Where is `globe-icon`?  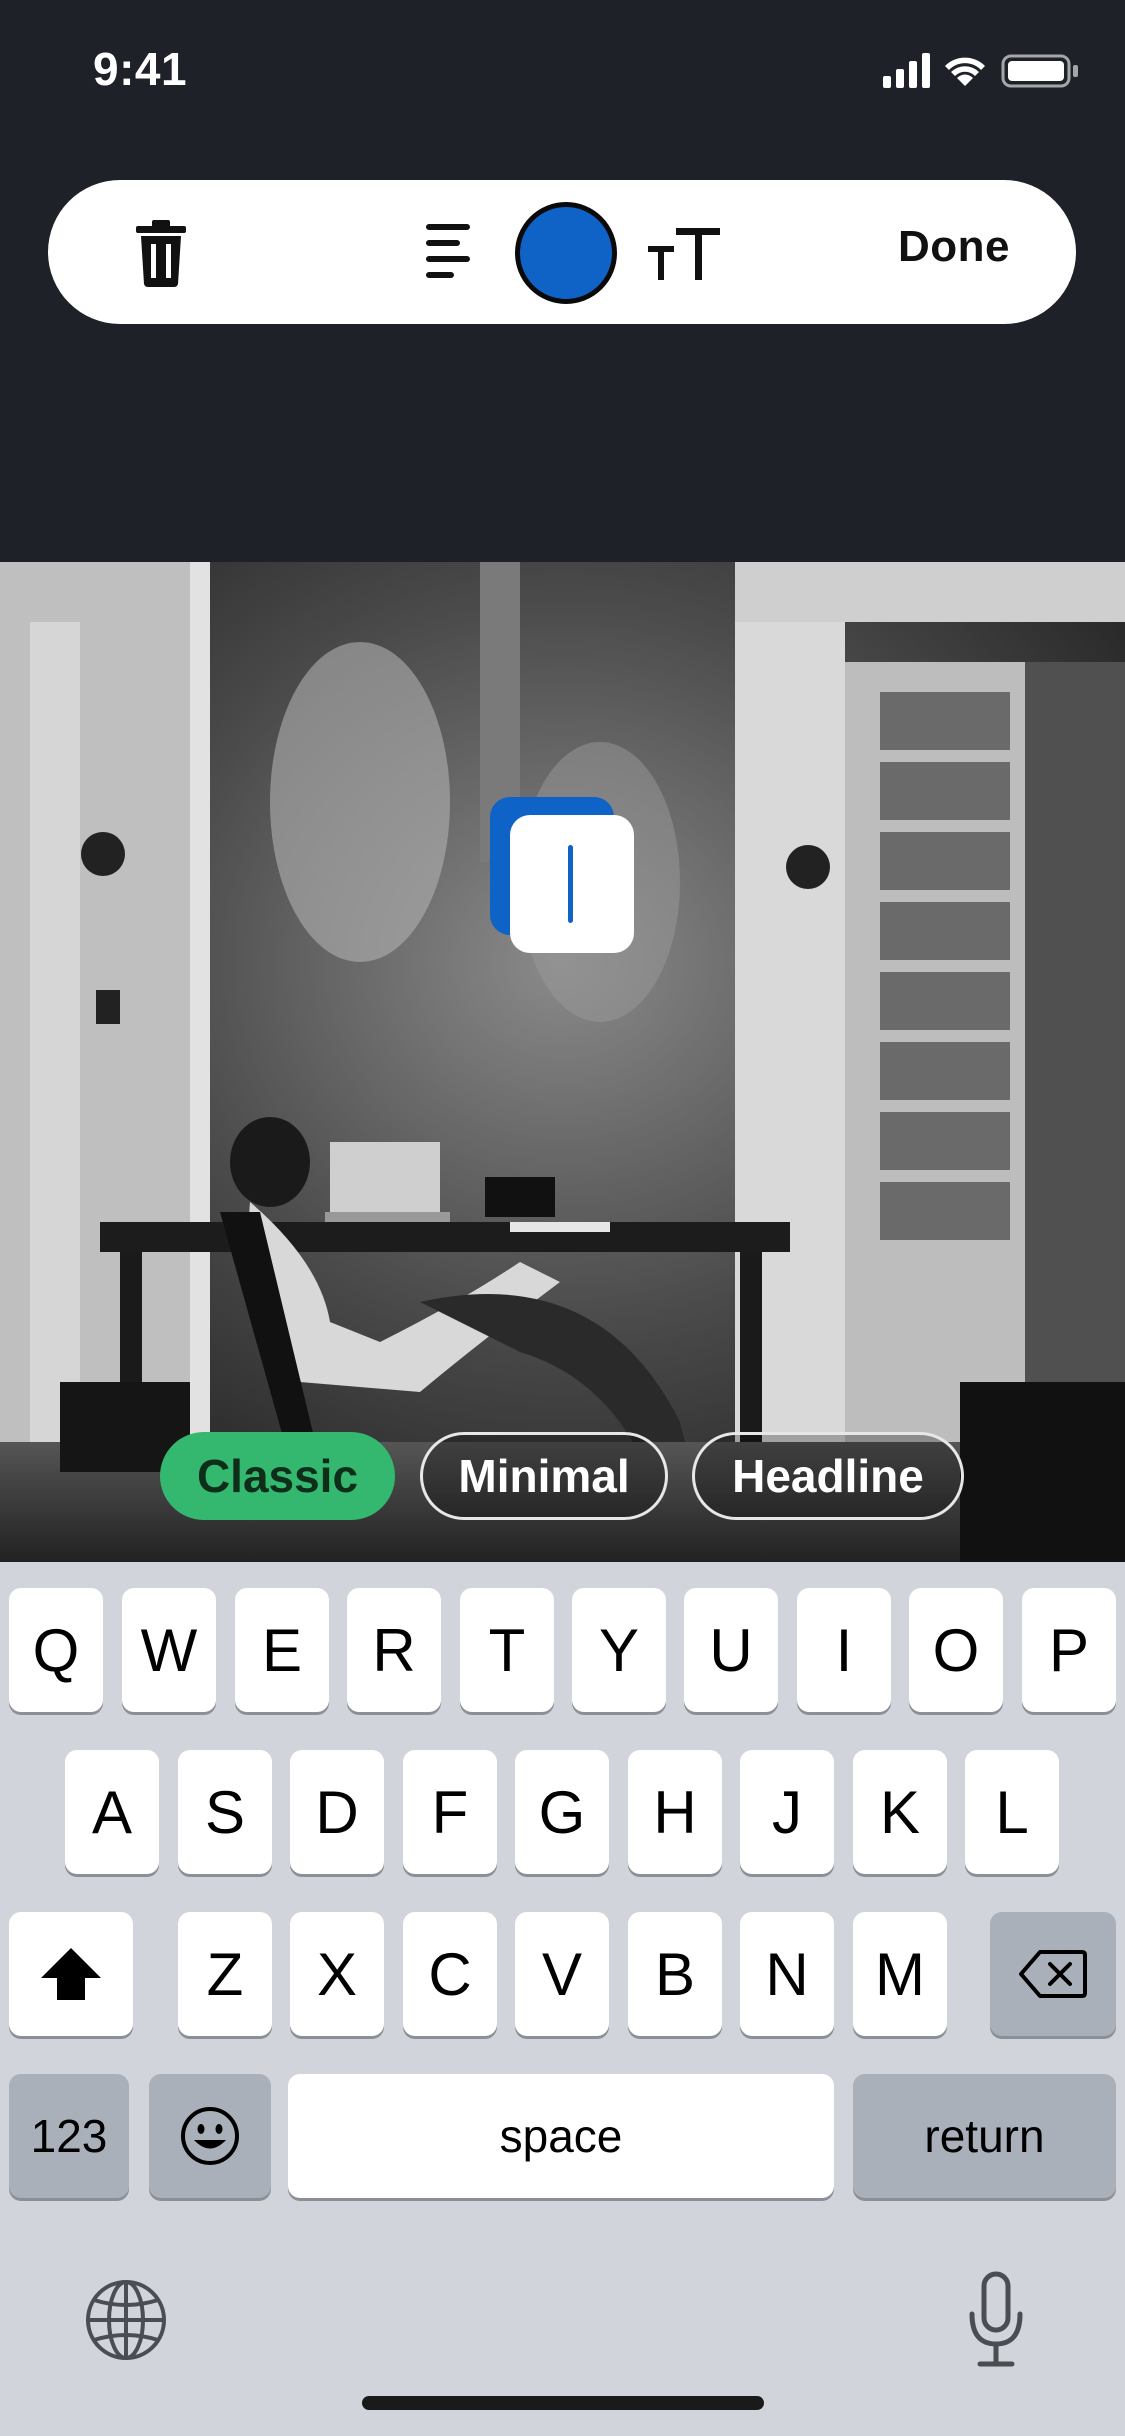 globe-icon is located at coordinates (126, 2320).